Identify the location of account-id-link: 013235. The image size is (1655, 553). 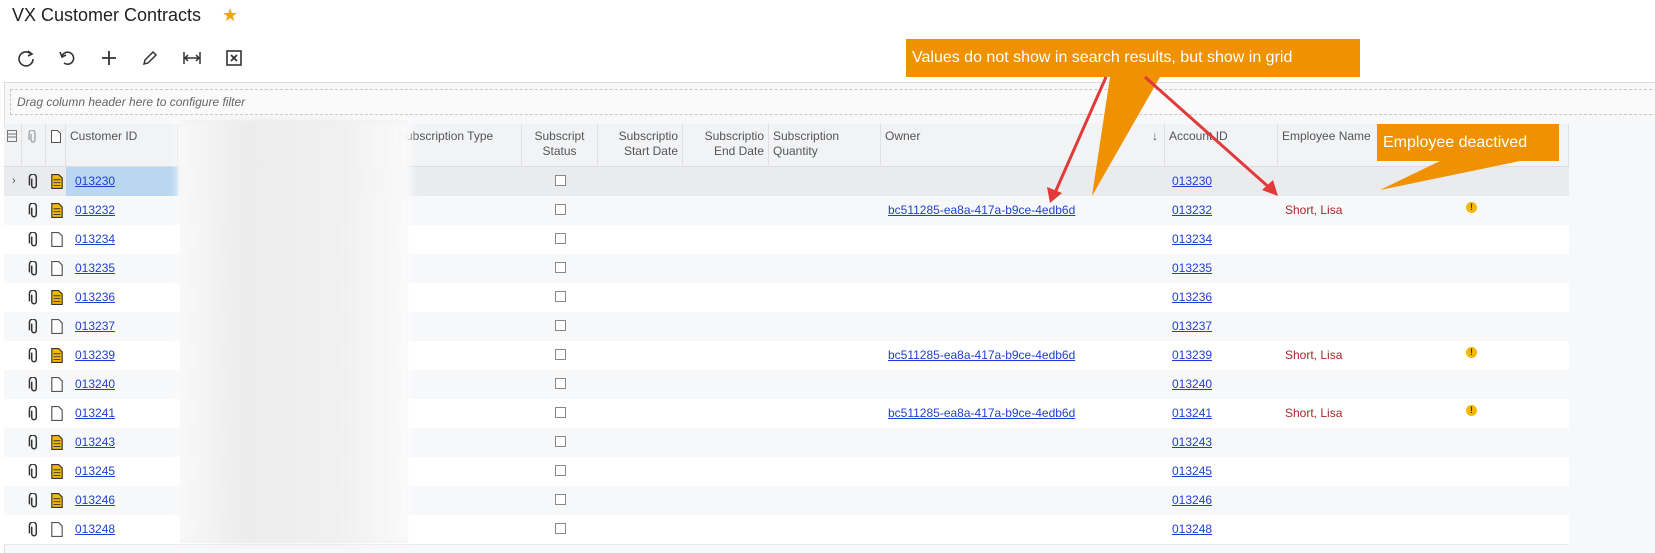
(1192, 268).